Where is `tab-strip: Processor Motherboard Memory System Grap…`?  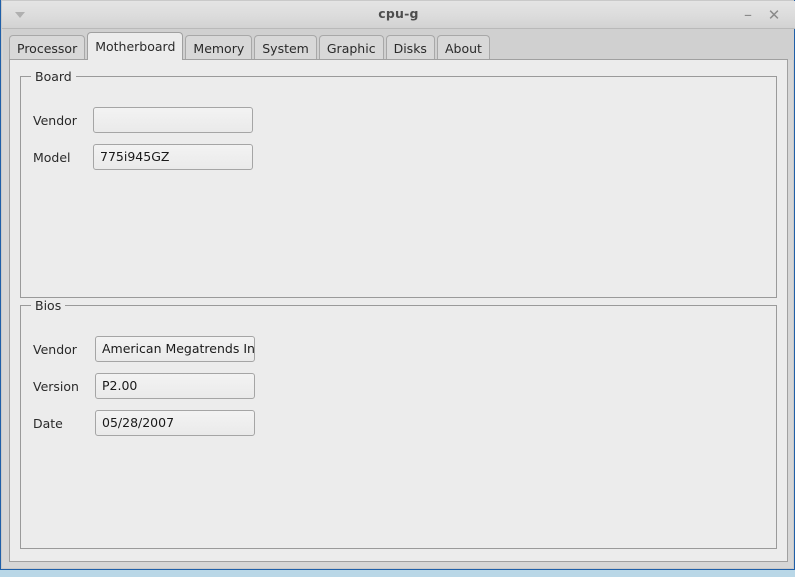 tab-strip: Processor Motherboard Memory System Grap… is located at coordinates (398, 44).